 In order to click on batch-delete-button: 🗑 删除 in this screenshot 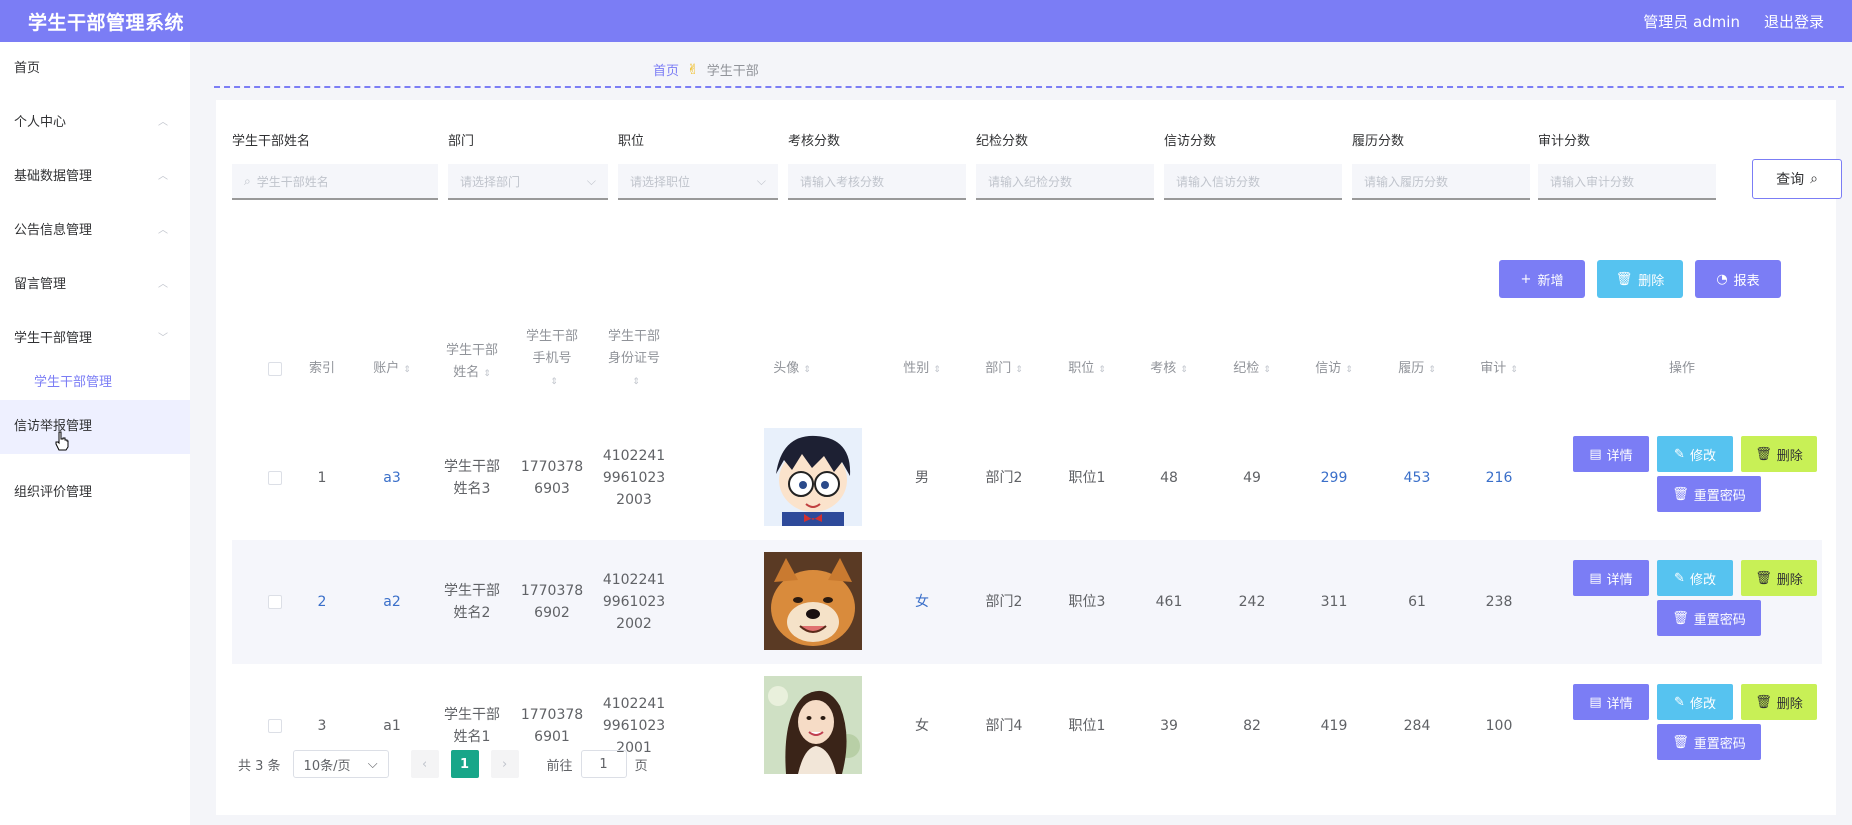, I will do `click(1640, 279)`.